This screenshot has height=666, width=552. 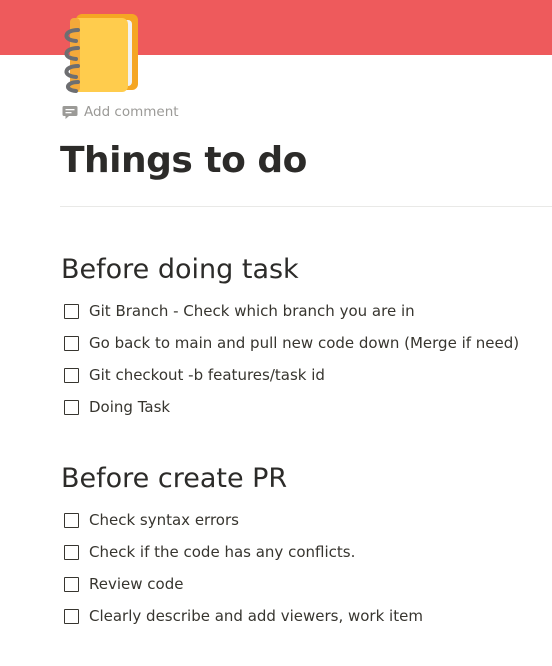 What do you see at coordinates (98, 52) in the screenshot?
I see `notebook-icon` at bounding box center [98, 52].